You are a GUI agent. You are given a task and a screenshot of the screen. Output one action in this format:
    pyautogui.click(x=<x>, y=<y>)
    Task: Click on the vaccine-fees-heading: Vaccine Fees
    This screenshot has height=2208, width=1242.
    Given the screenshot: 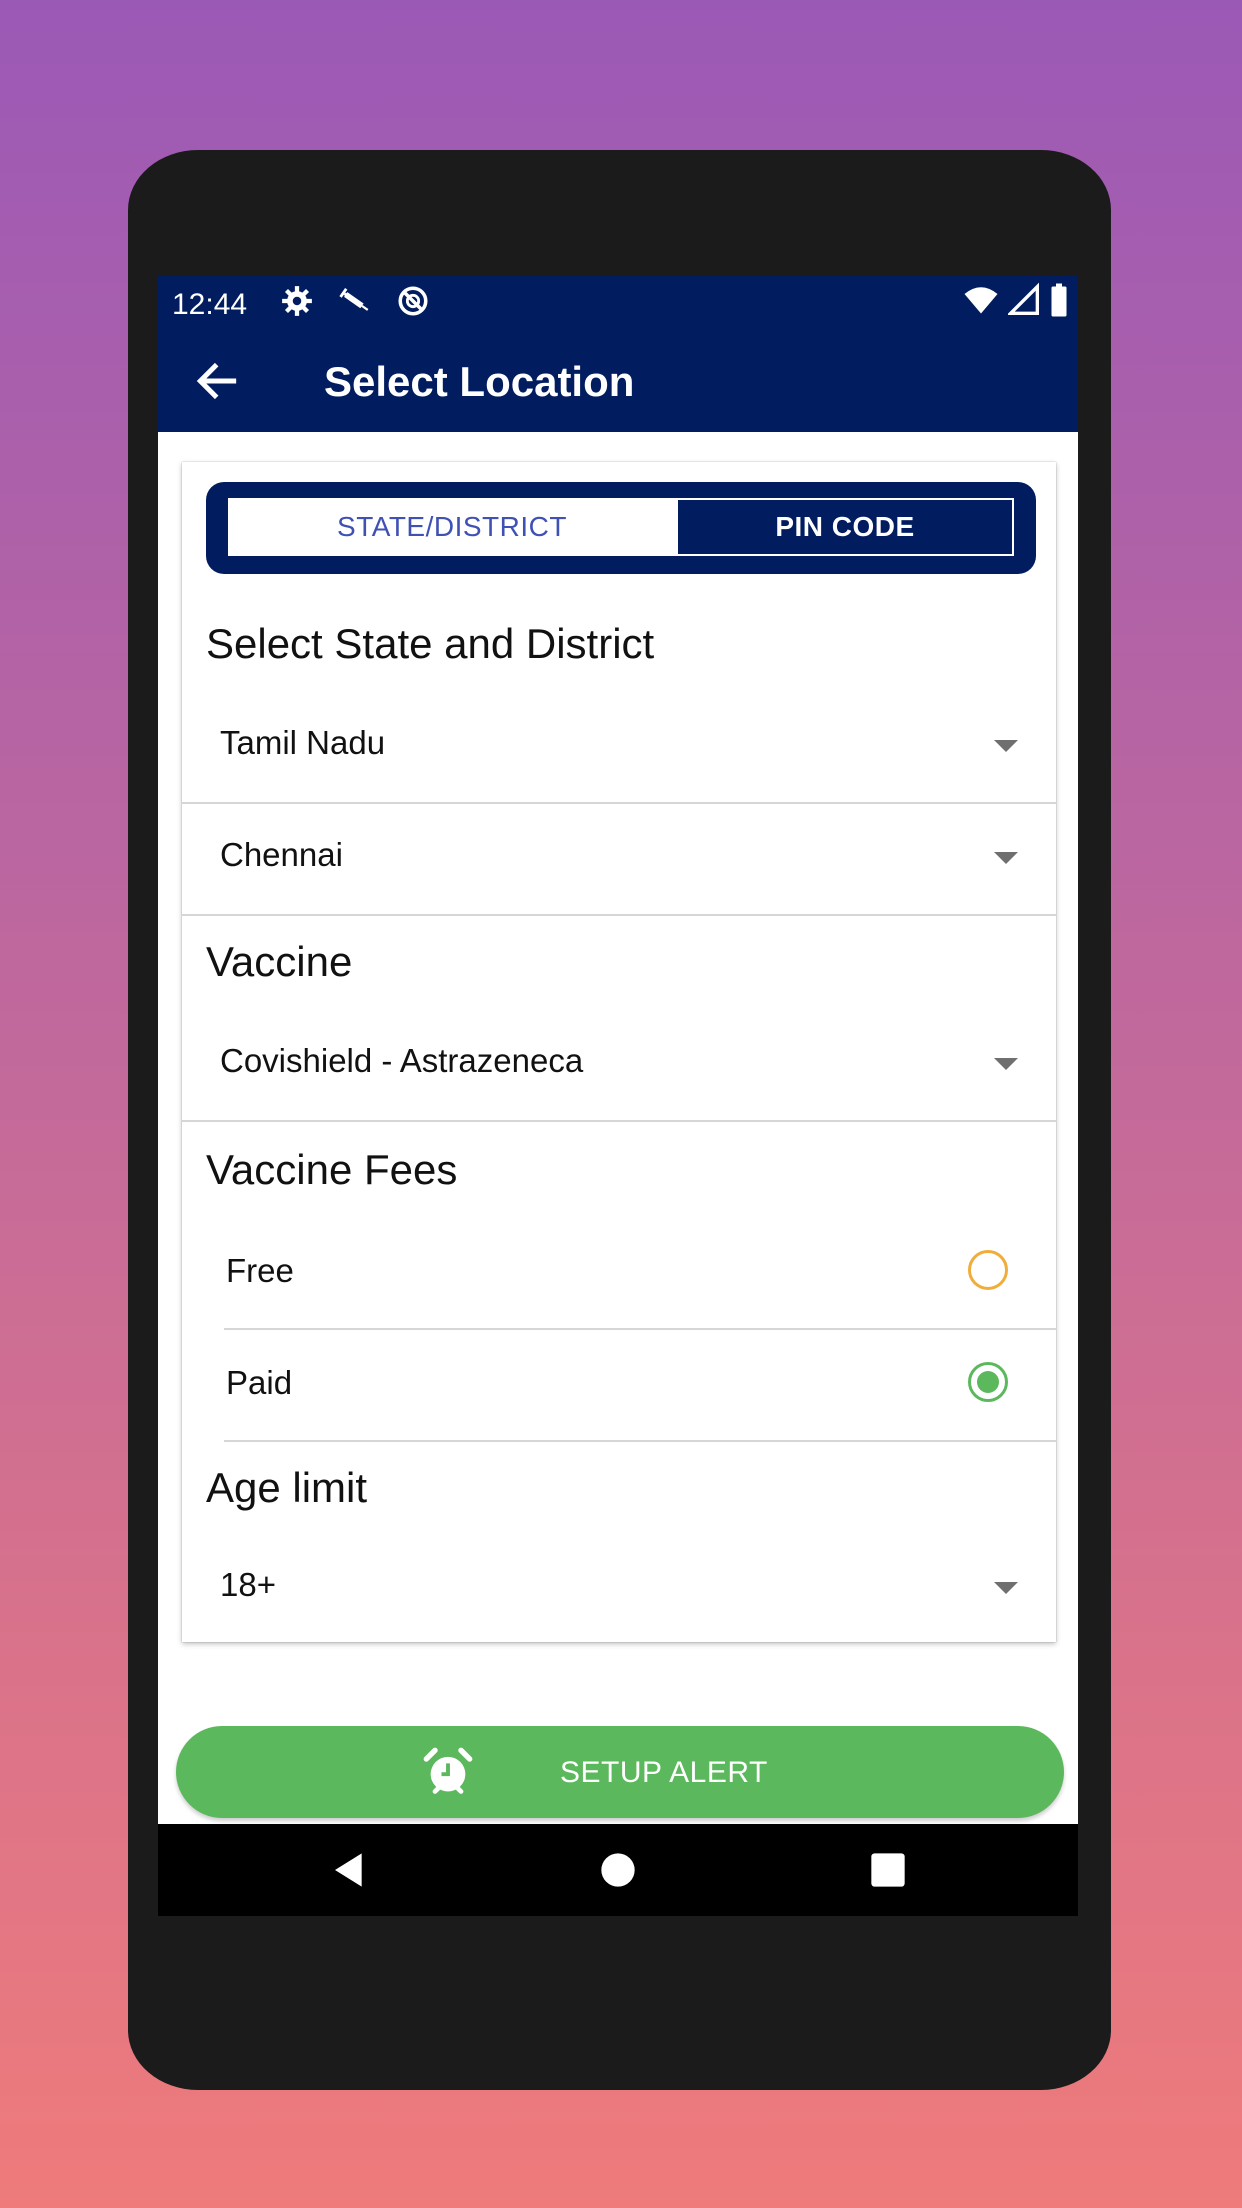 What is the action you would take?
    pyautogui.click(x=332, y=1169)
    